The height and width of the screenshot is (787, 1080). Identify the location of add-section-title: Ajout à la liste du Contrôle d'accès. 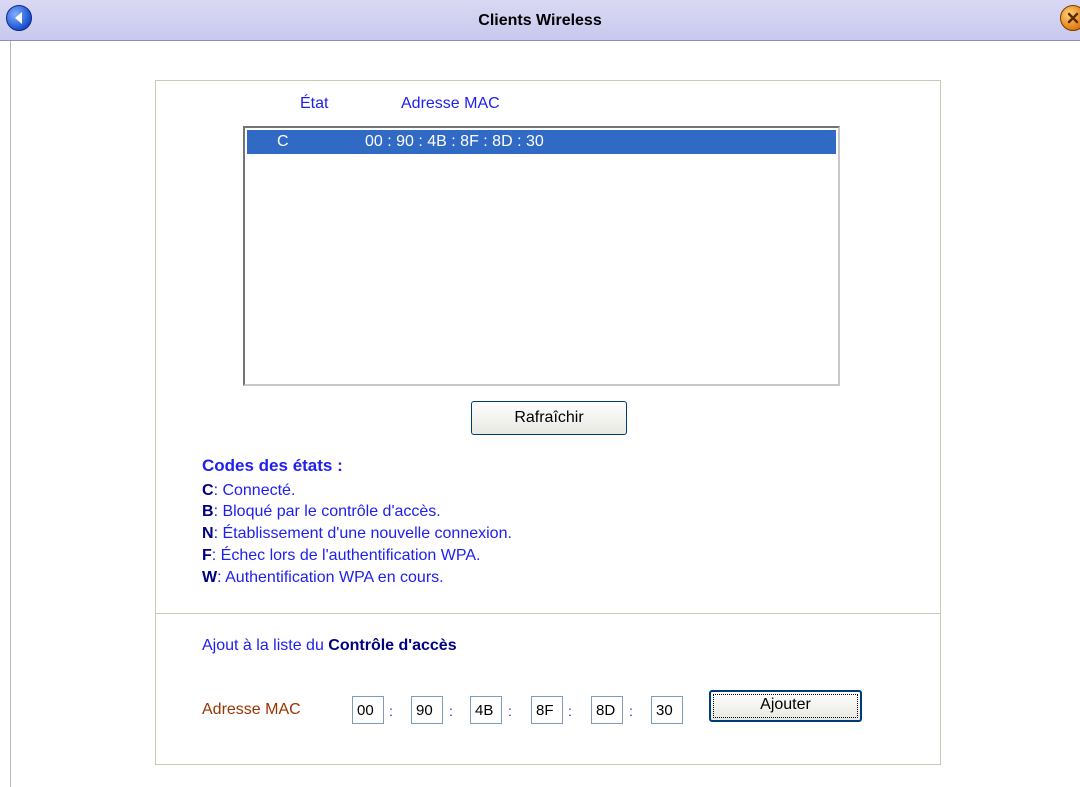
(329, 646).